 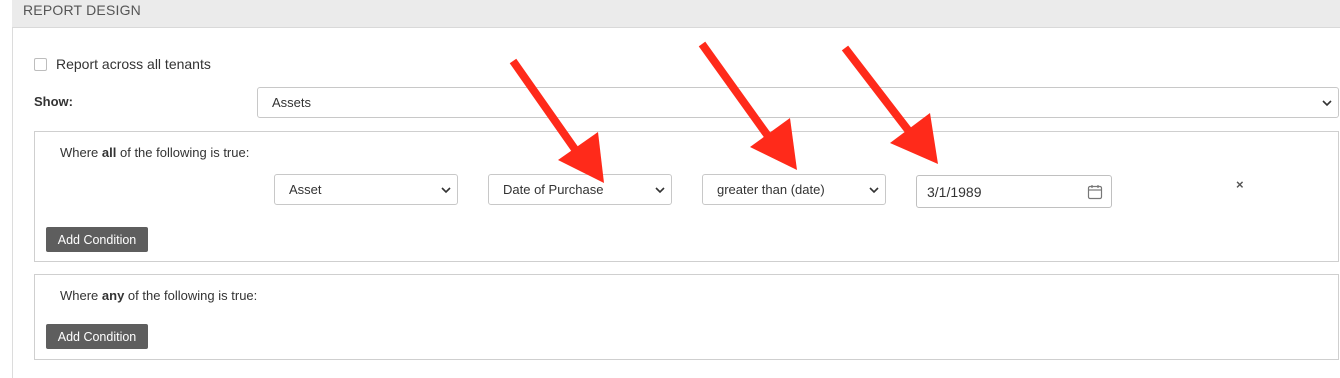 What do you see at coordinates (553, 189) in the screenshot?
I see `condition-field-value: Date of Purchase` at bounding box center [553, 189].